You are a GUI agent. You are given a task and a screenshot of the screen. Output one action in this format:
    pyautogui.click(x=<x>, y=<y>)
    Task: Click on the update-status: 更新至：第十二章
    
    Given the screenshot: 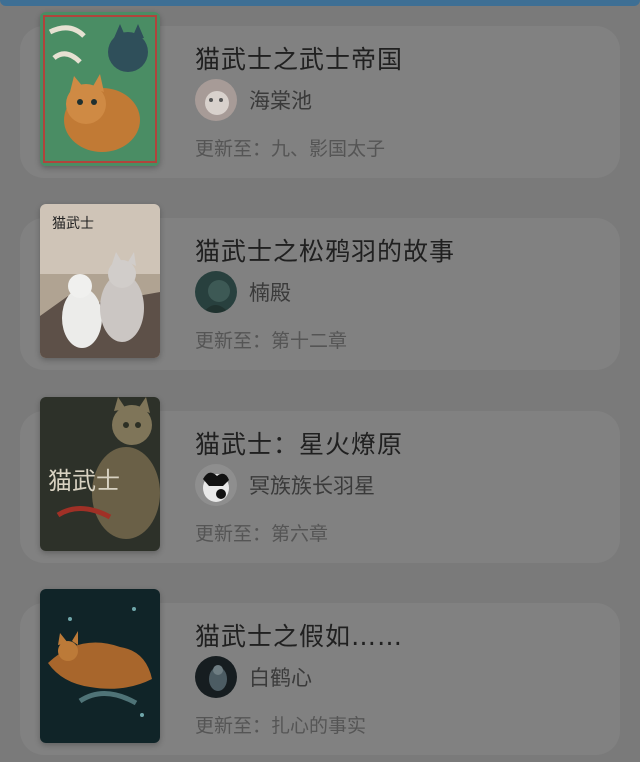 What is the action you would take?
    pyautogui.click(x=271, y=339)
    